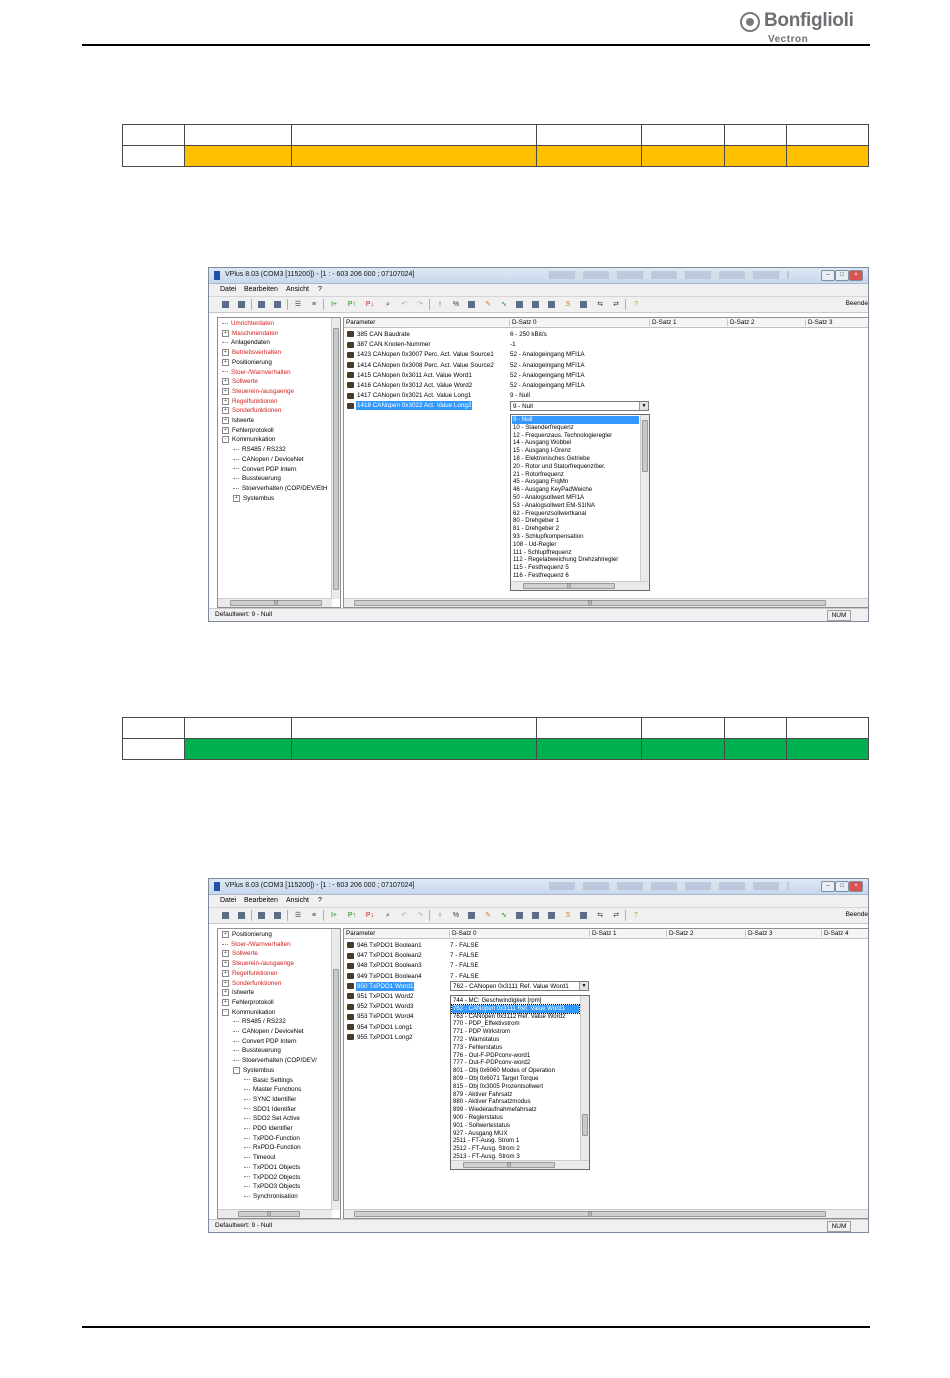  What do you see at coordinates (238, 420) in the screenshot?
I see `tree-item: + Istwerte` at bounding box center [238, 420].